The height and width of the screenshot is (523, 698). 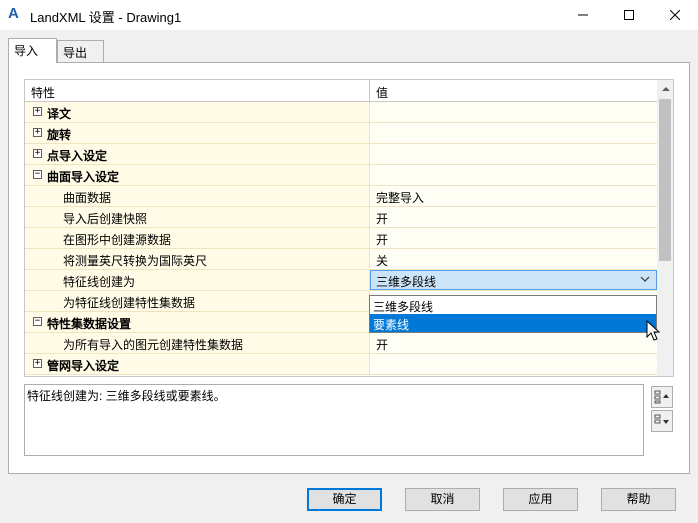 What do you see at coordinates (153, 345) in the screenshot?
I see `row-label: 为所有导入的图元创建特性集数据` at bounding box center [153, 345].